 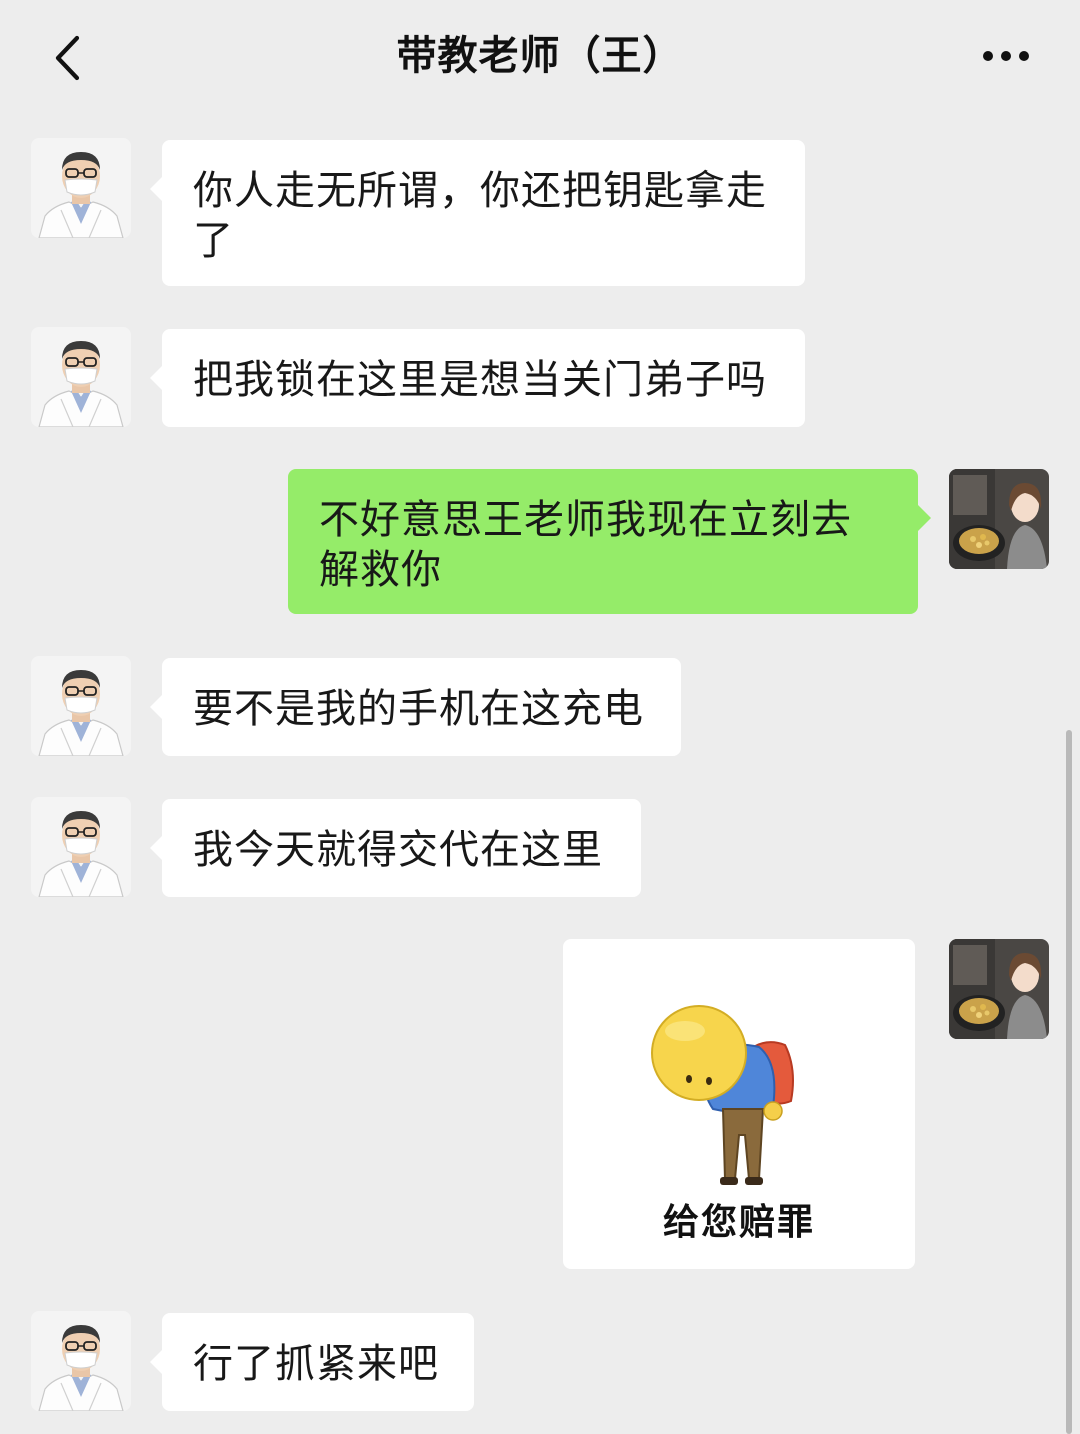 I want to click on message-bubble: 你人走无所谓，你还把钥匙拿走了, so click(x=477, y=213).